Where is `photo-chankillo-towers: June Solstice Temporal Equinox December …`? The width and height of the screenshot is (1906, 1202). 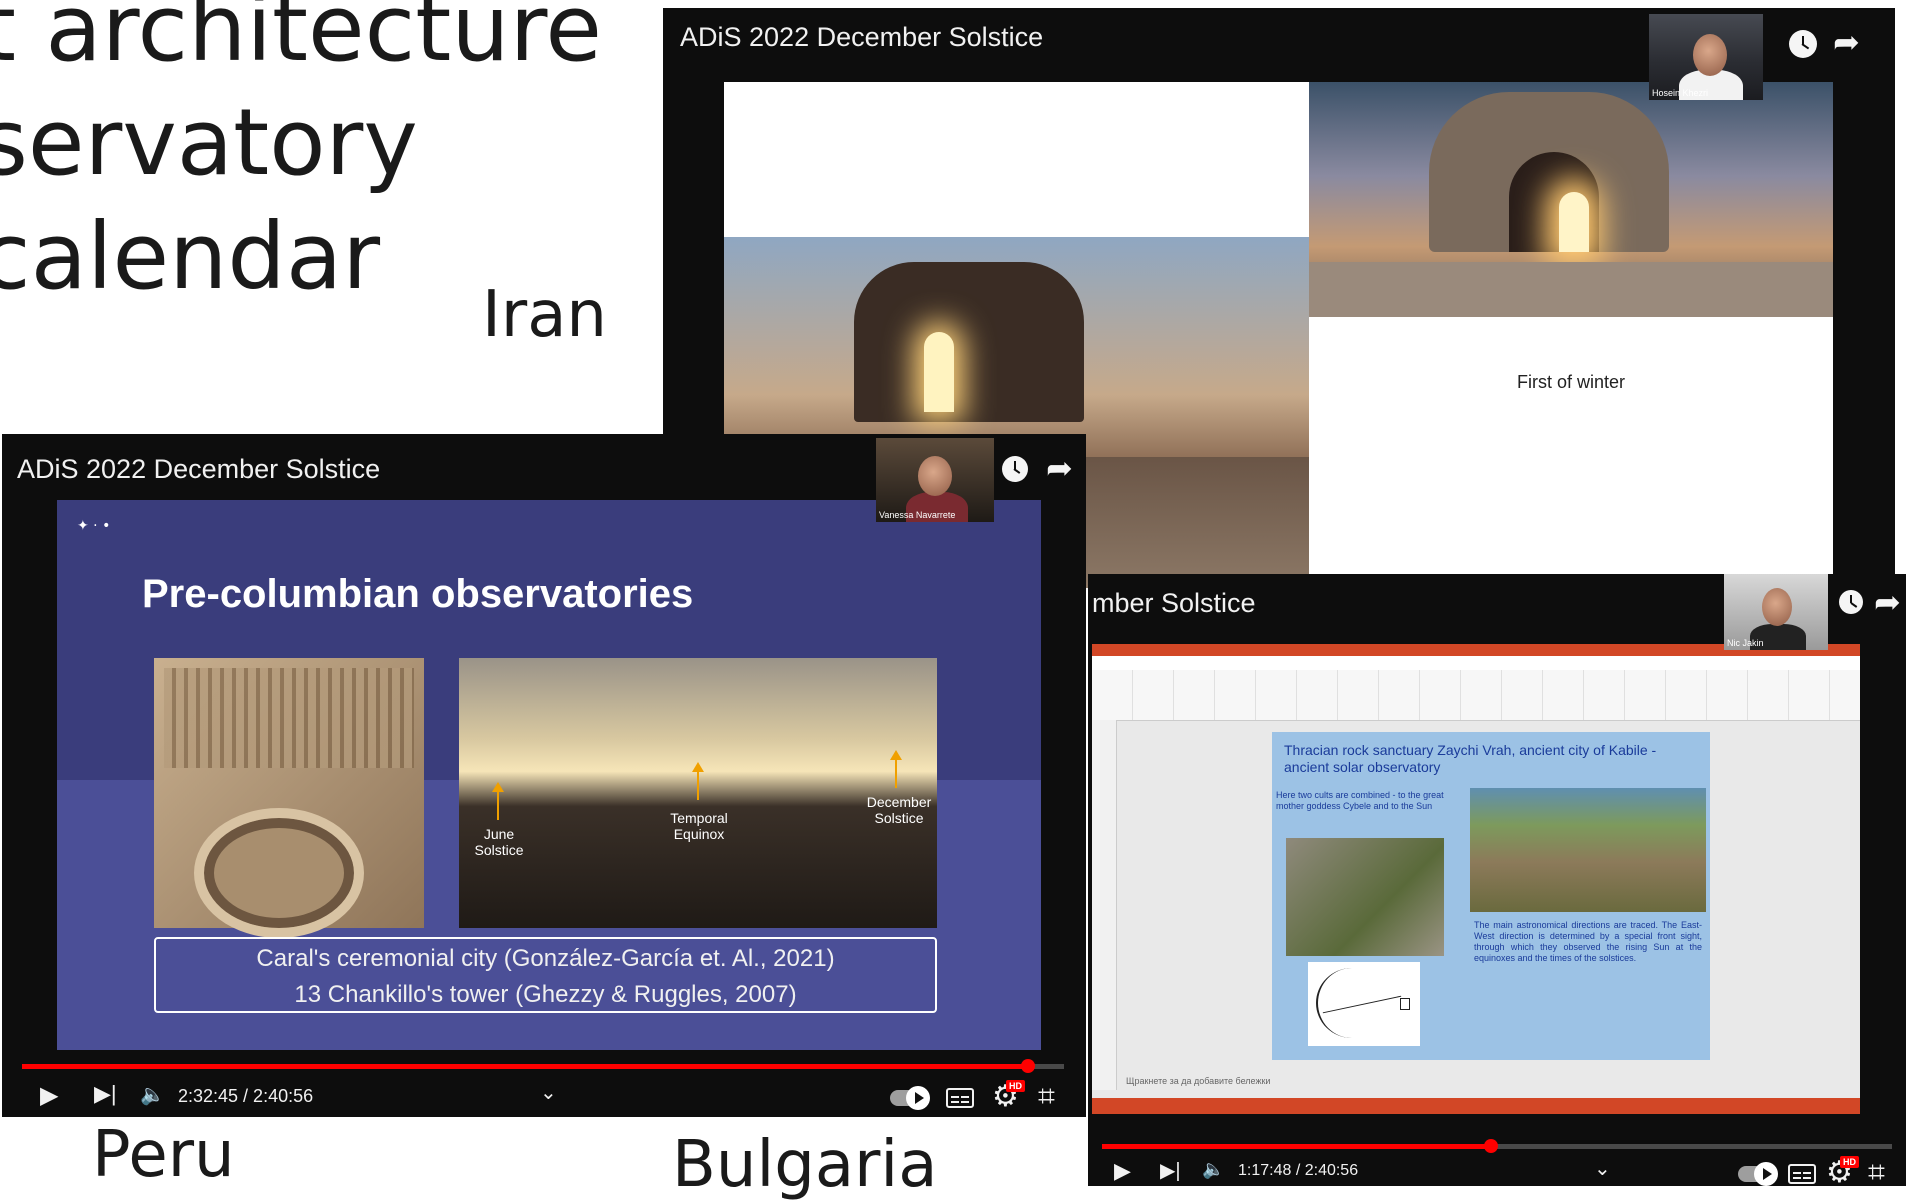 photo-chankillo-towers: June Solstice Temporal Equinox December … is located at coordinates (698, 793).